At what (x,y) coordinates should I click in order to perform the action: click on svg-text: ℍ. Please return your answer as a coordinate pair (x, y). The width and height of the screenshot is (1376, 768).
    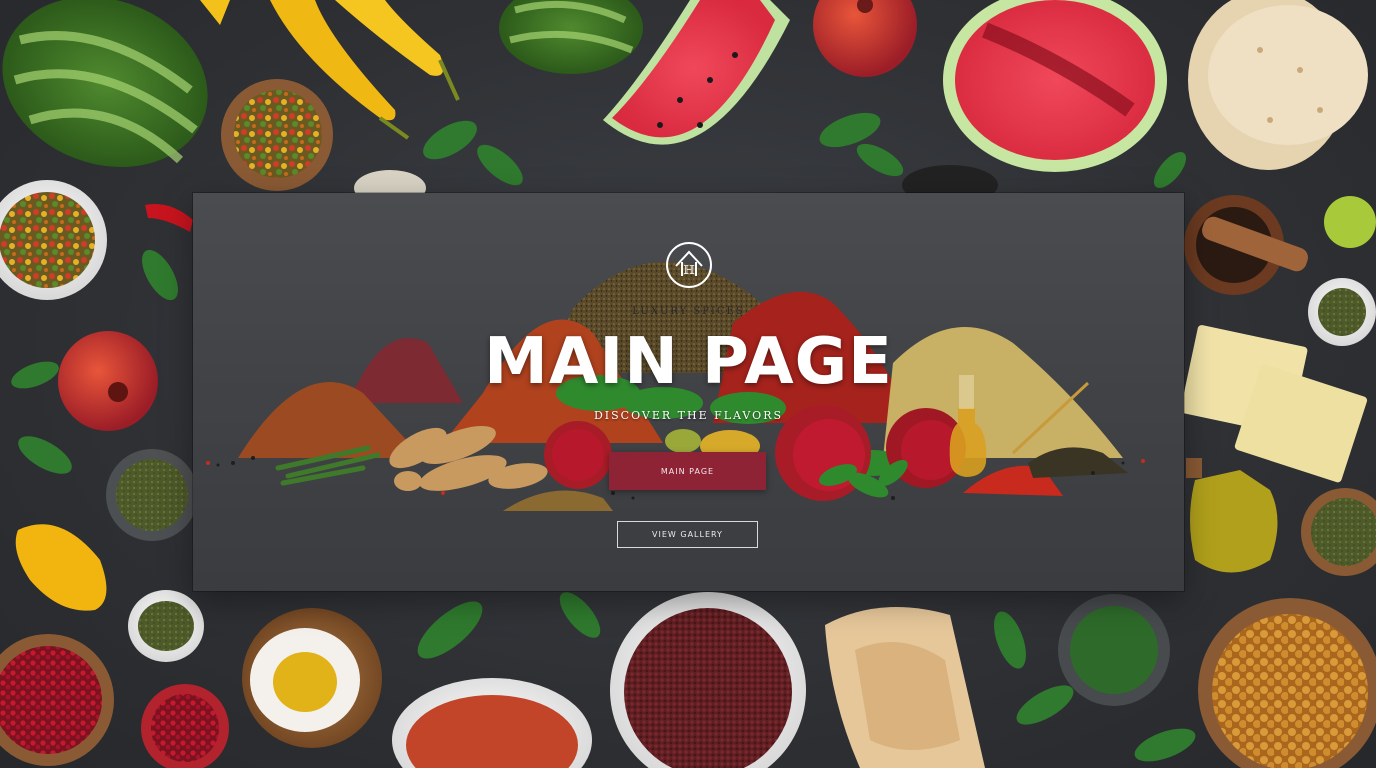
    Looking at the image, I should click on (688, 270).